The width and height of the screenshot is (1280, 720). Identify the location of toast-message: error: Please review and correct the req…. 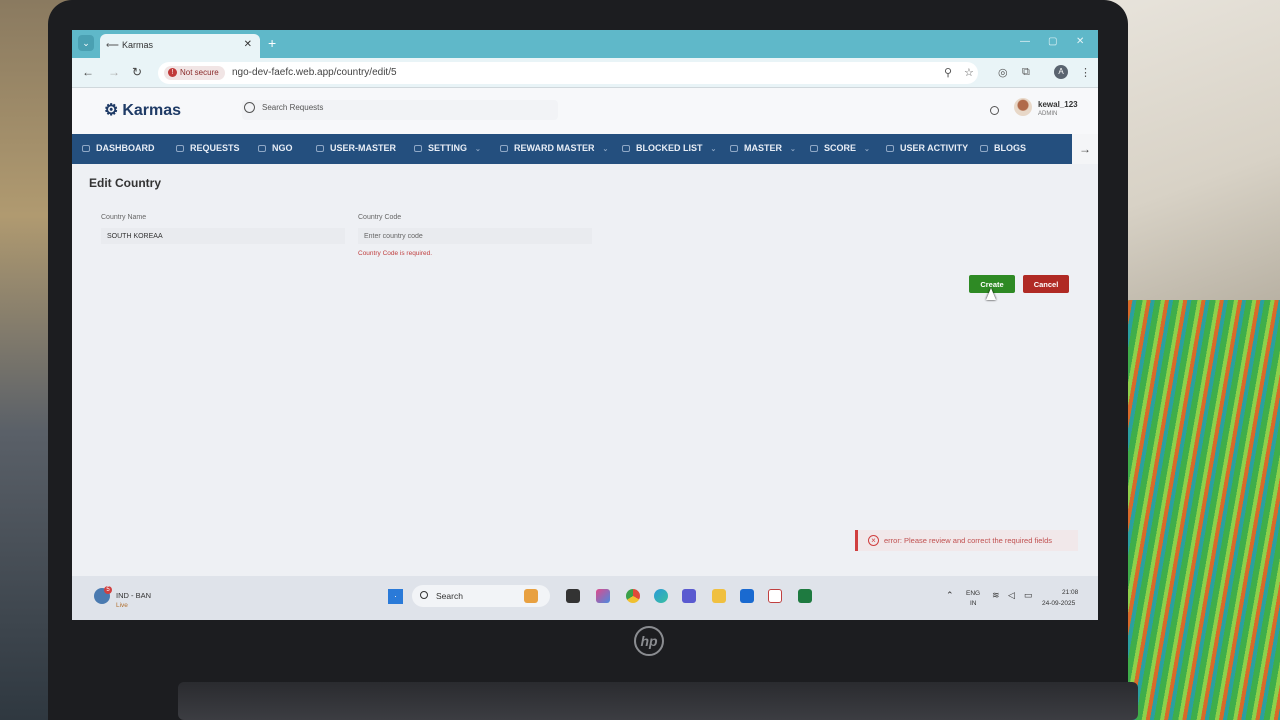
(968, 540).